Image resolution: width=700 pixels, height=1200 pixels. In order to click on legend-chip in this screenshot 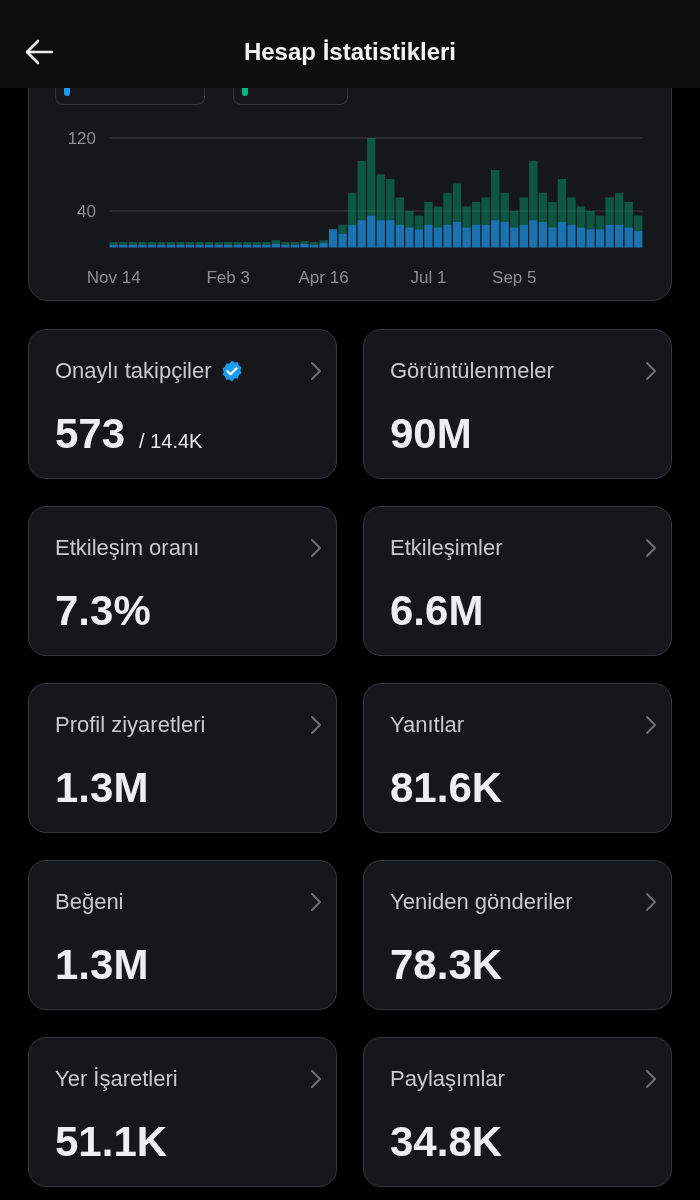, I will do `click(290, 96)`.